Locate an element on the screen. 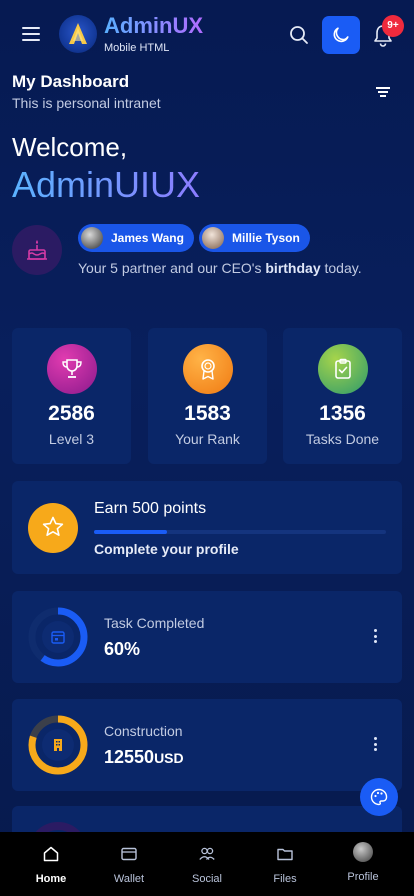 The image size is (414, 896). notification-badge: 9+ is located at coordinates (393, 26).